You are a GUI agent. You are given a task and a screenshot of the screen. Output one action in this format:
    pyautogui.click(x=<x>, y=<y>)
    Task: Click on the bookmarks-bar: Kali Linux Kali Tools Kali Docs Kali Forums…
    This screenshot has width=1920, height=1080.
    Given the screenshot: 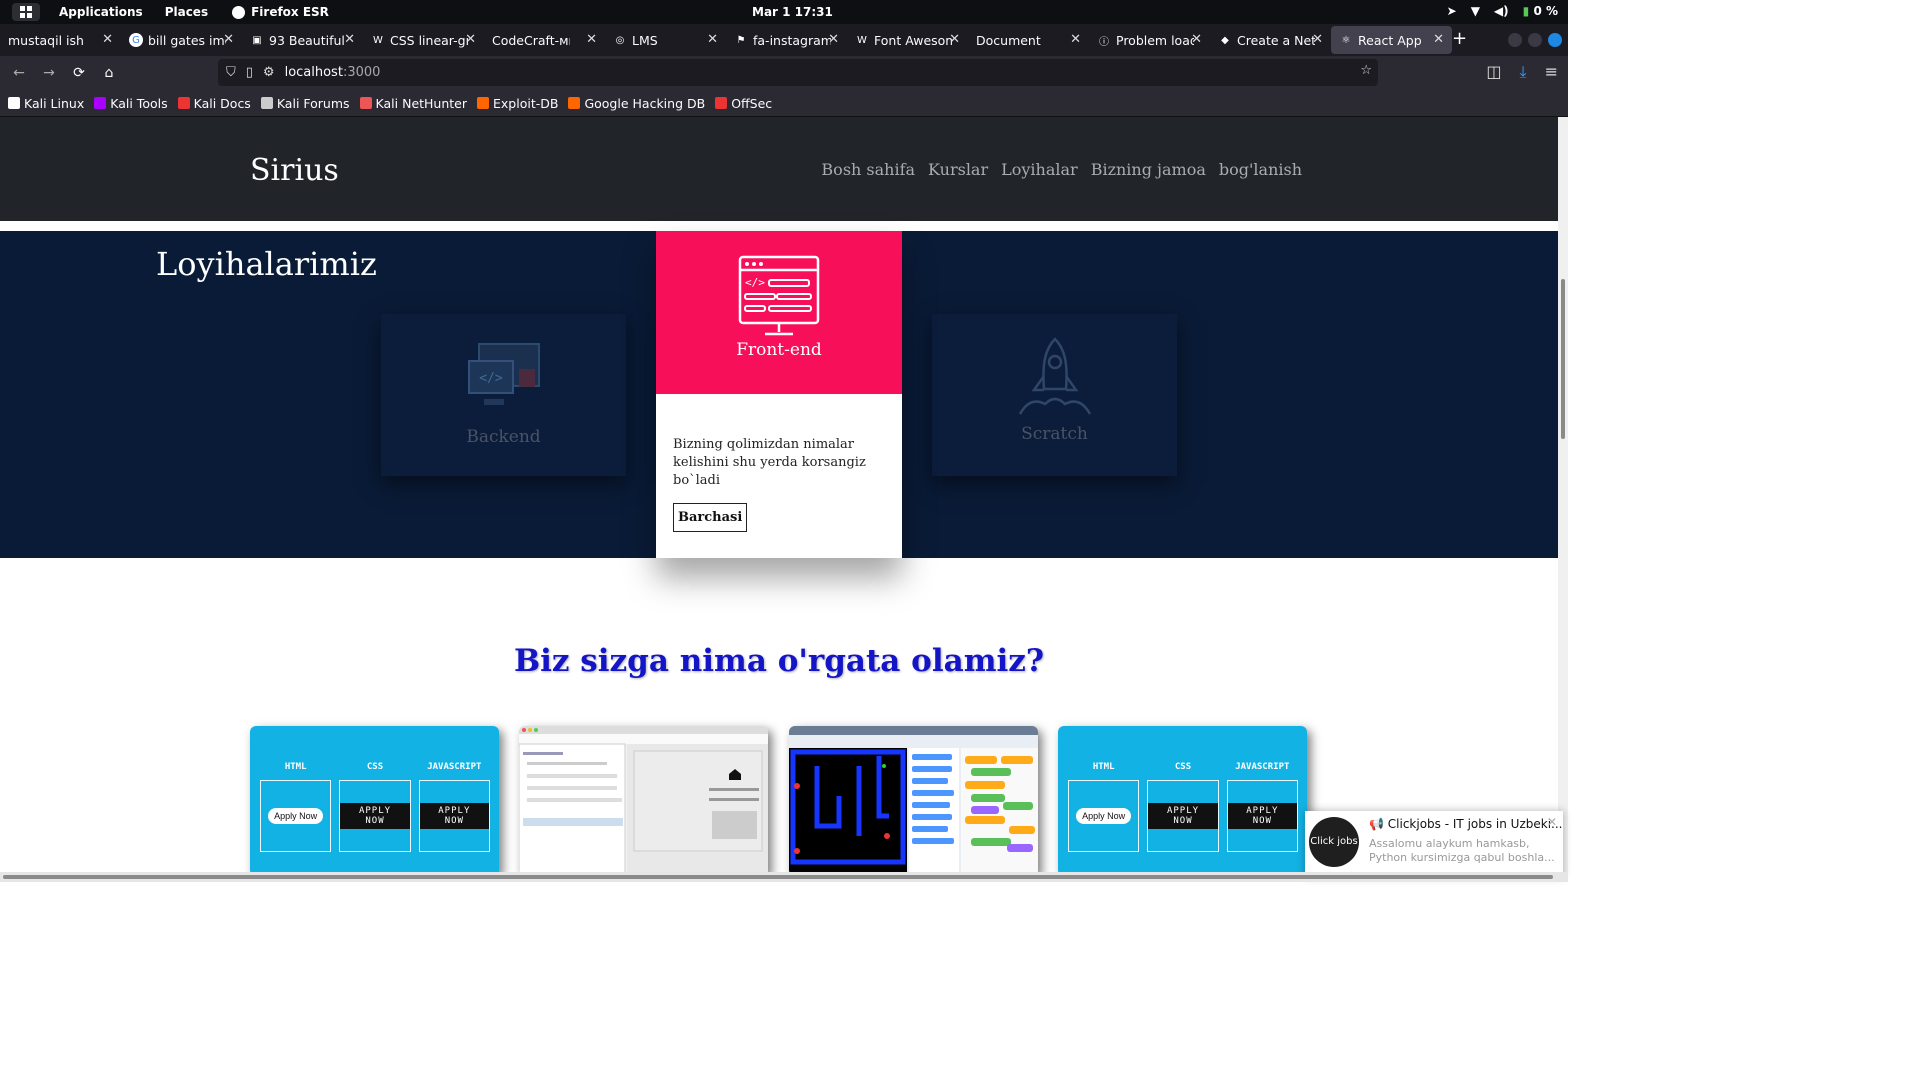 What is the action you would take?
    pyautogui.click(x=784, y=103)
    